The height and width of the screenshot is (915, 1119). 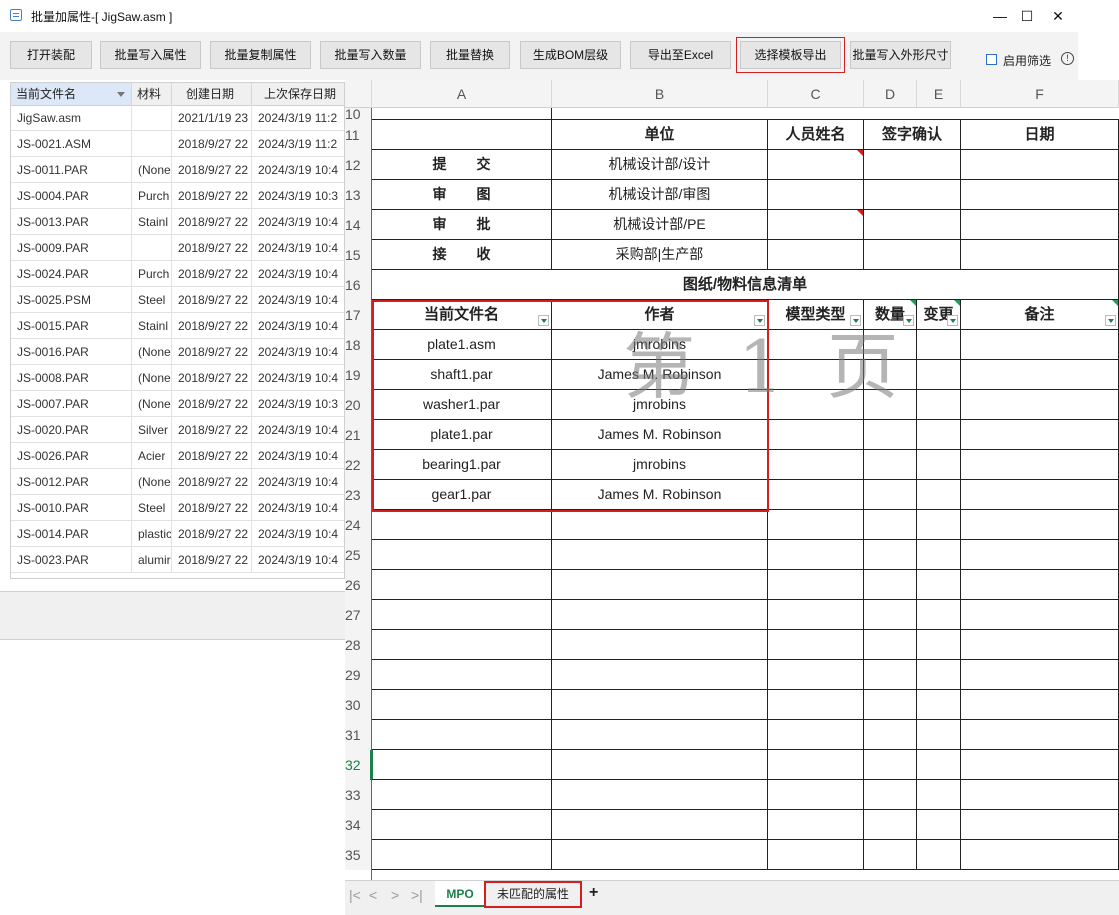 What do you see at coordinates (358, 135) in the screenshot?
I see `row-header: 11` at bounding box center [358, 135].